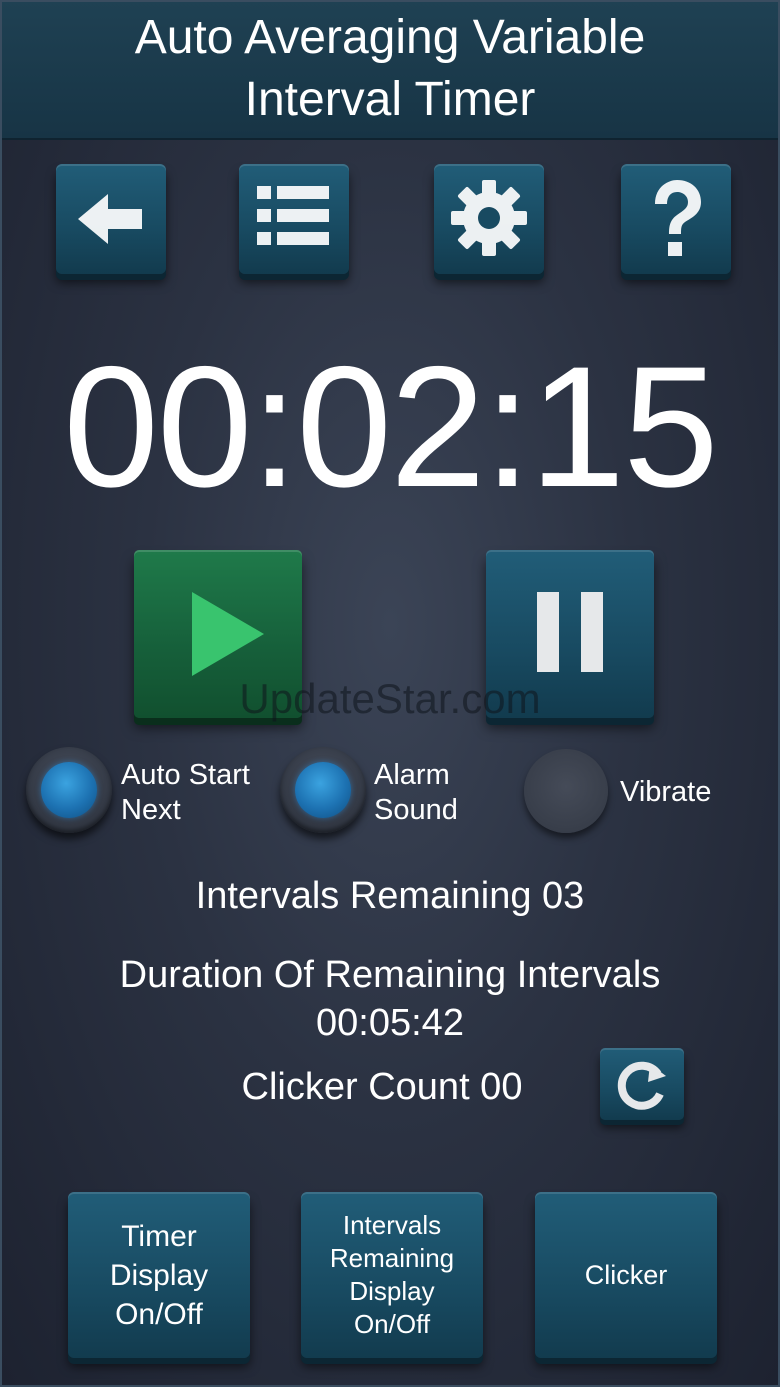 The image size is (780, 1387). What do you see at coordinates (382, 1087) in the screenshot?
I see `clicker-count-text: Clicker Count 00` at bounding box center [382, 1087].